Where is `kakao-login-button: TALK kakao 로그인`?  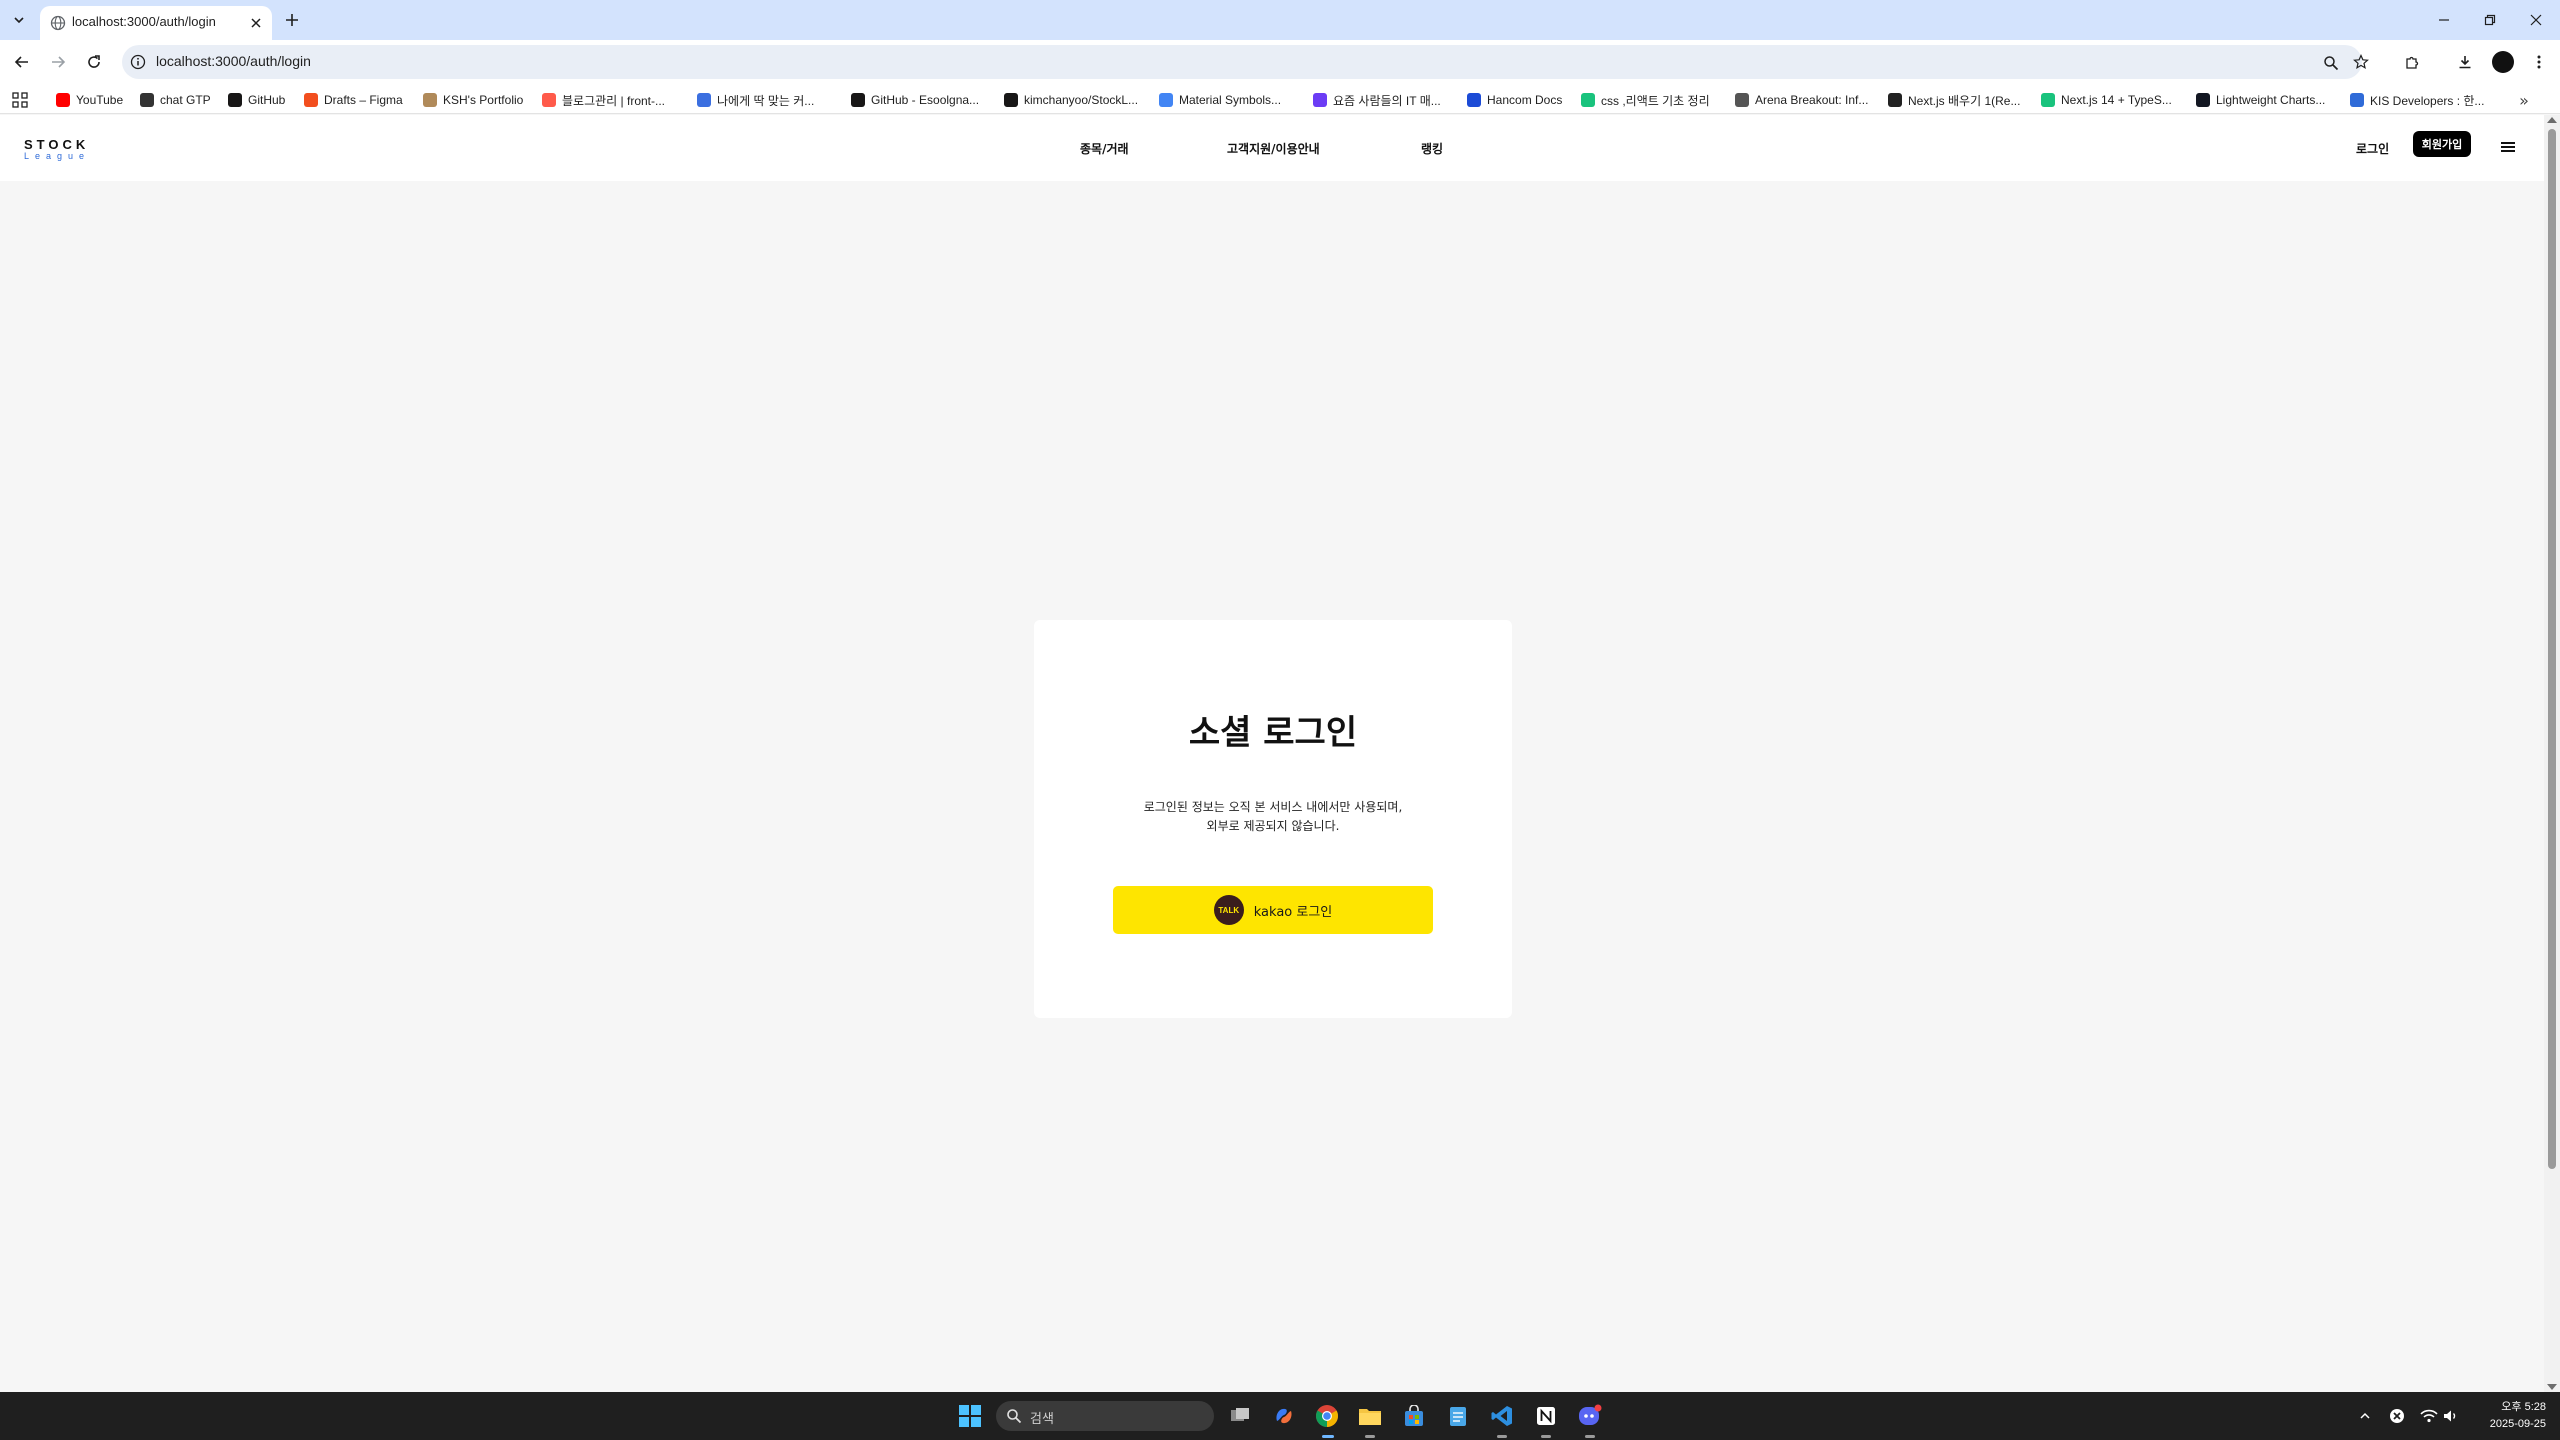
kakao-login-button: TALK kakao 로그인 is located at coordinates (1273, 910).